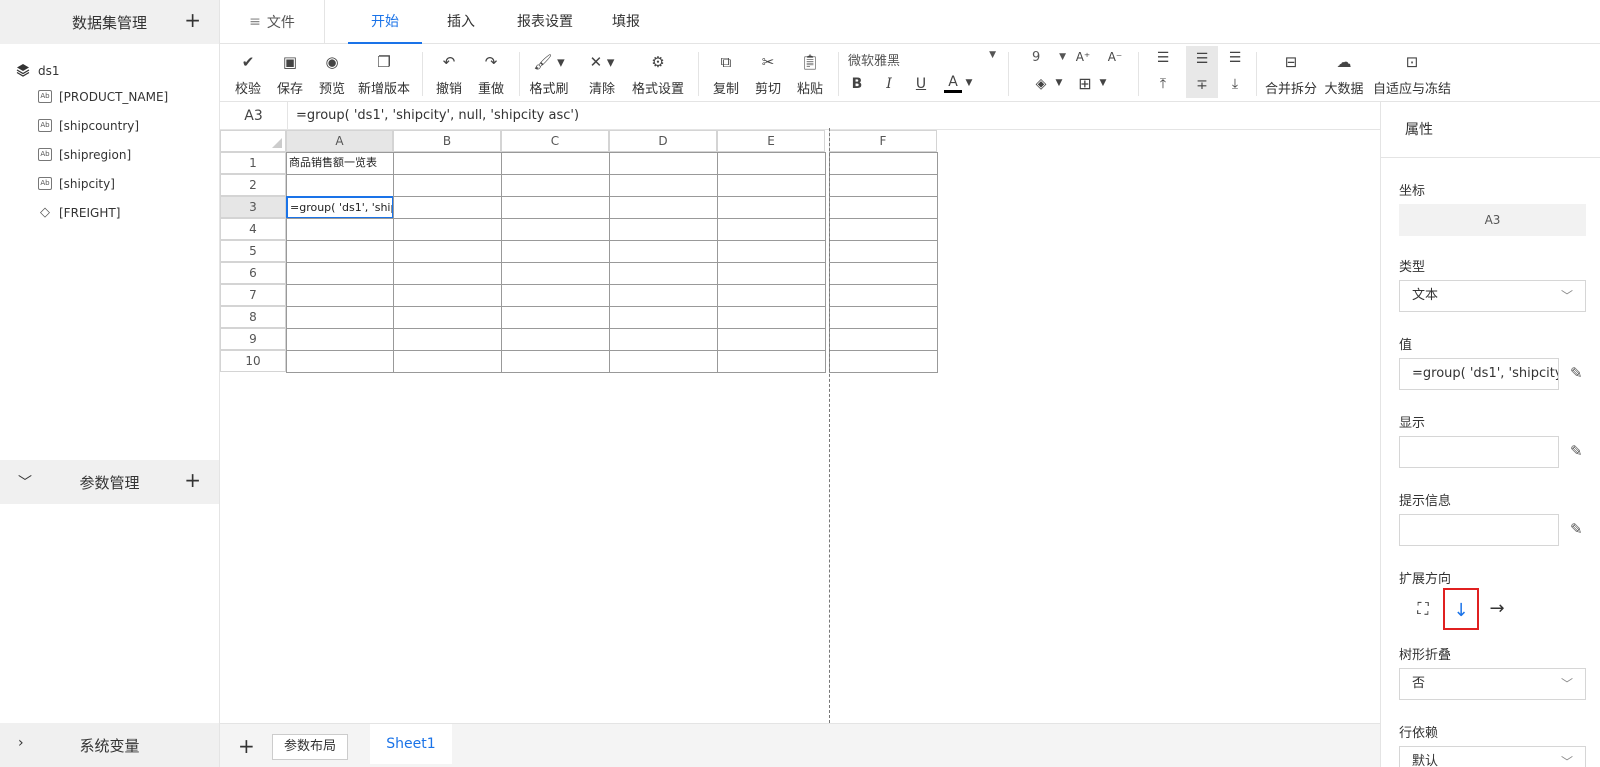 Image resolution: width=1600 pixels, height=767 pixels. I want to click on cell-a7, so click(340, 295).